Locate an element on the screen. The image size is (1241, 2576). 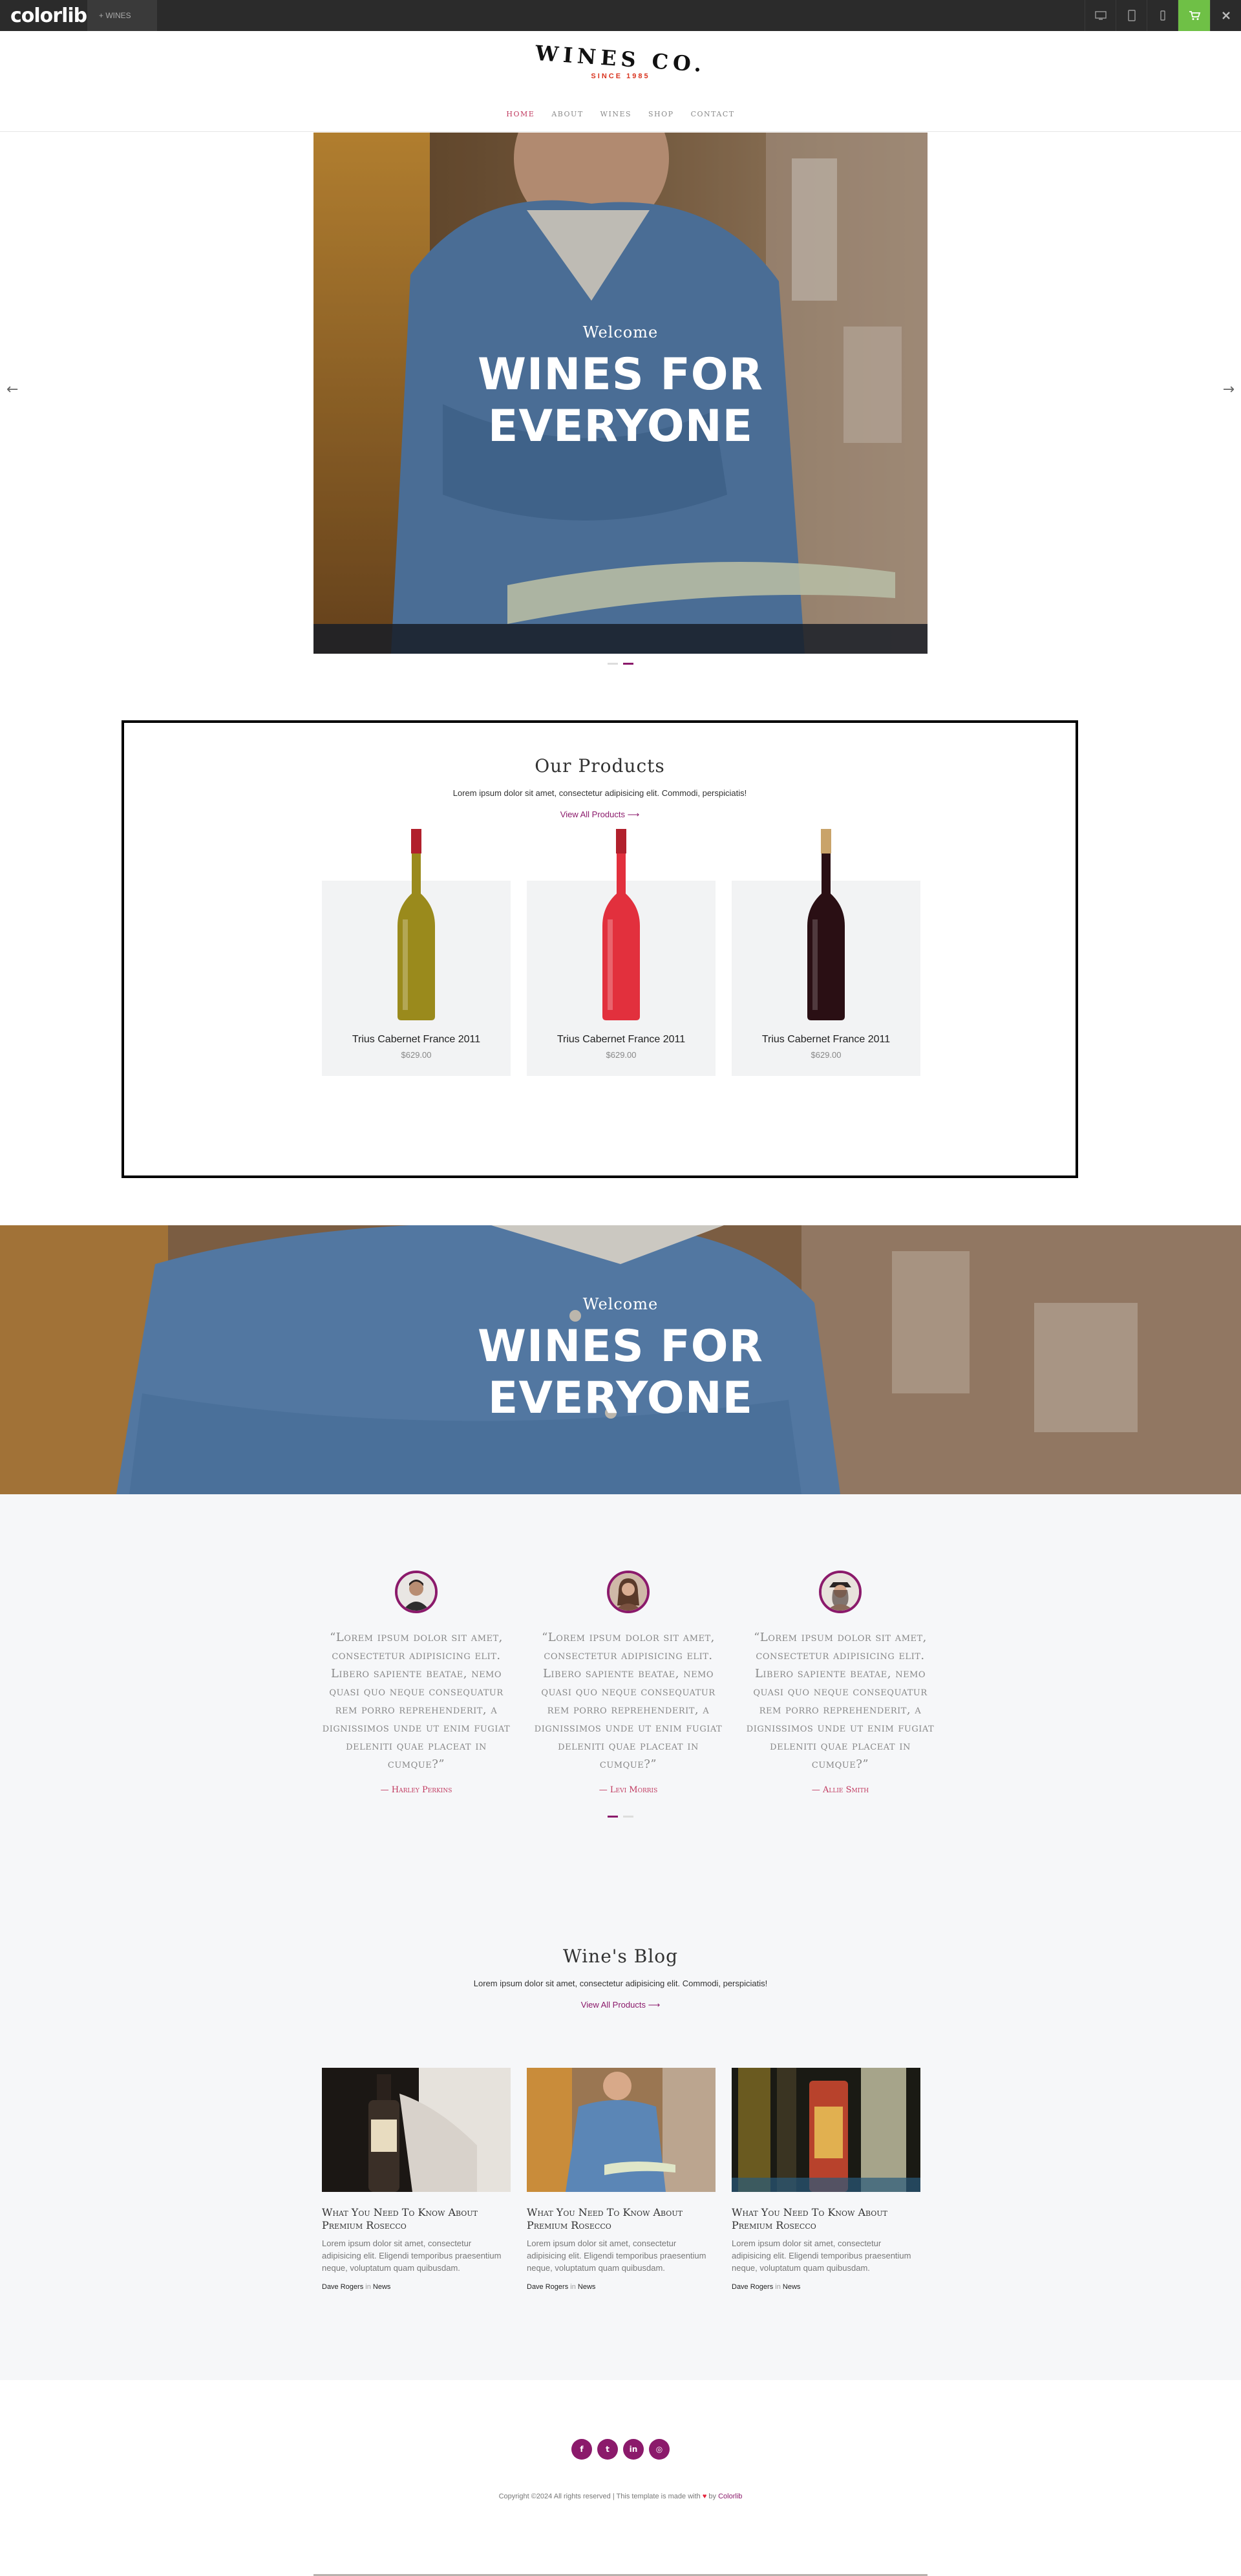
slider-dot-active is located at coordinates (628, 664).